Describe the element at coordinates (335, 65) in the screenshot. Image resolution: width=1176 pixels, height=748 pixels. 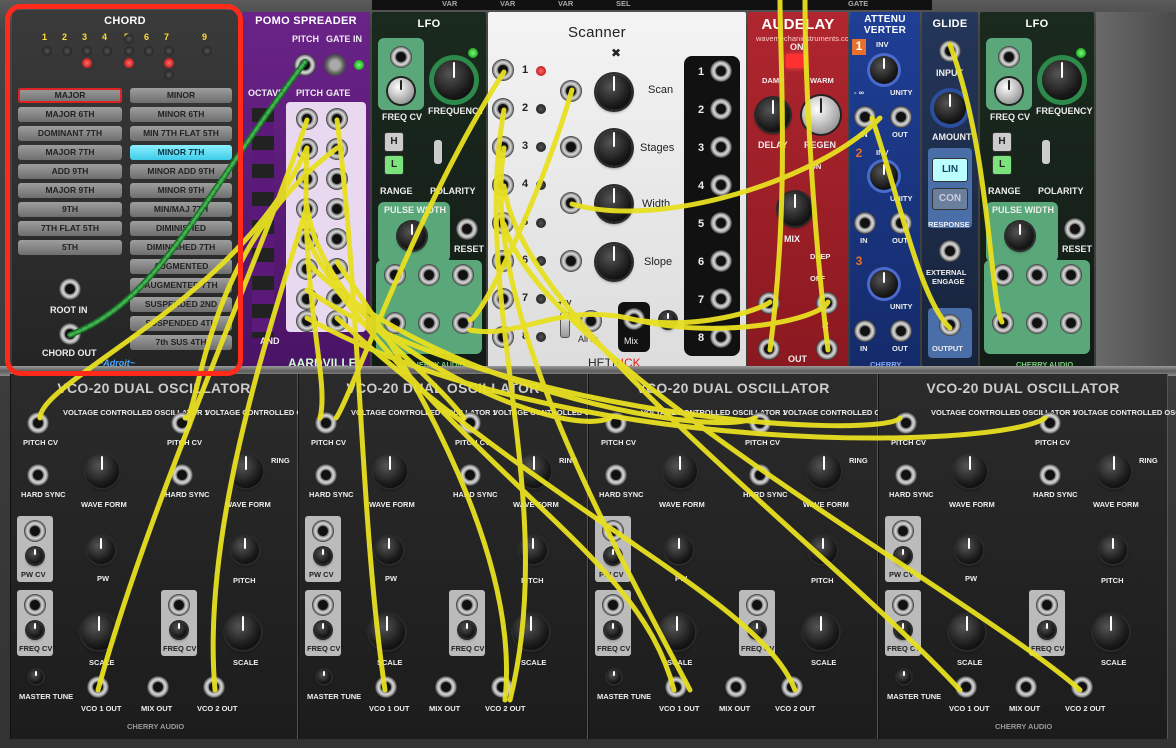
I see `pomo-gate-in-jack` at that location.